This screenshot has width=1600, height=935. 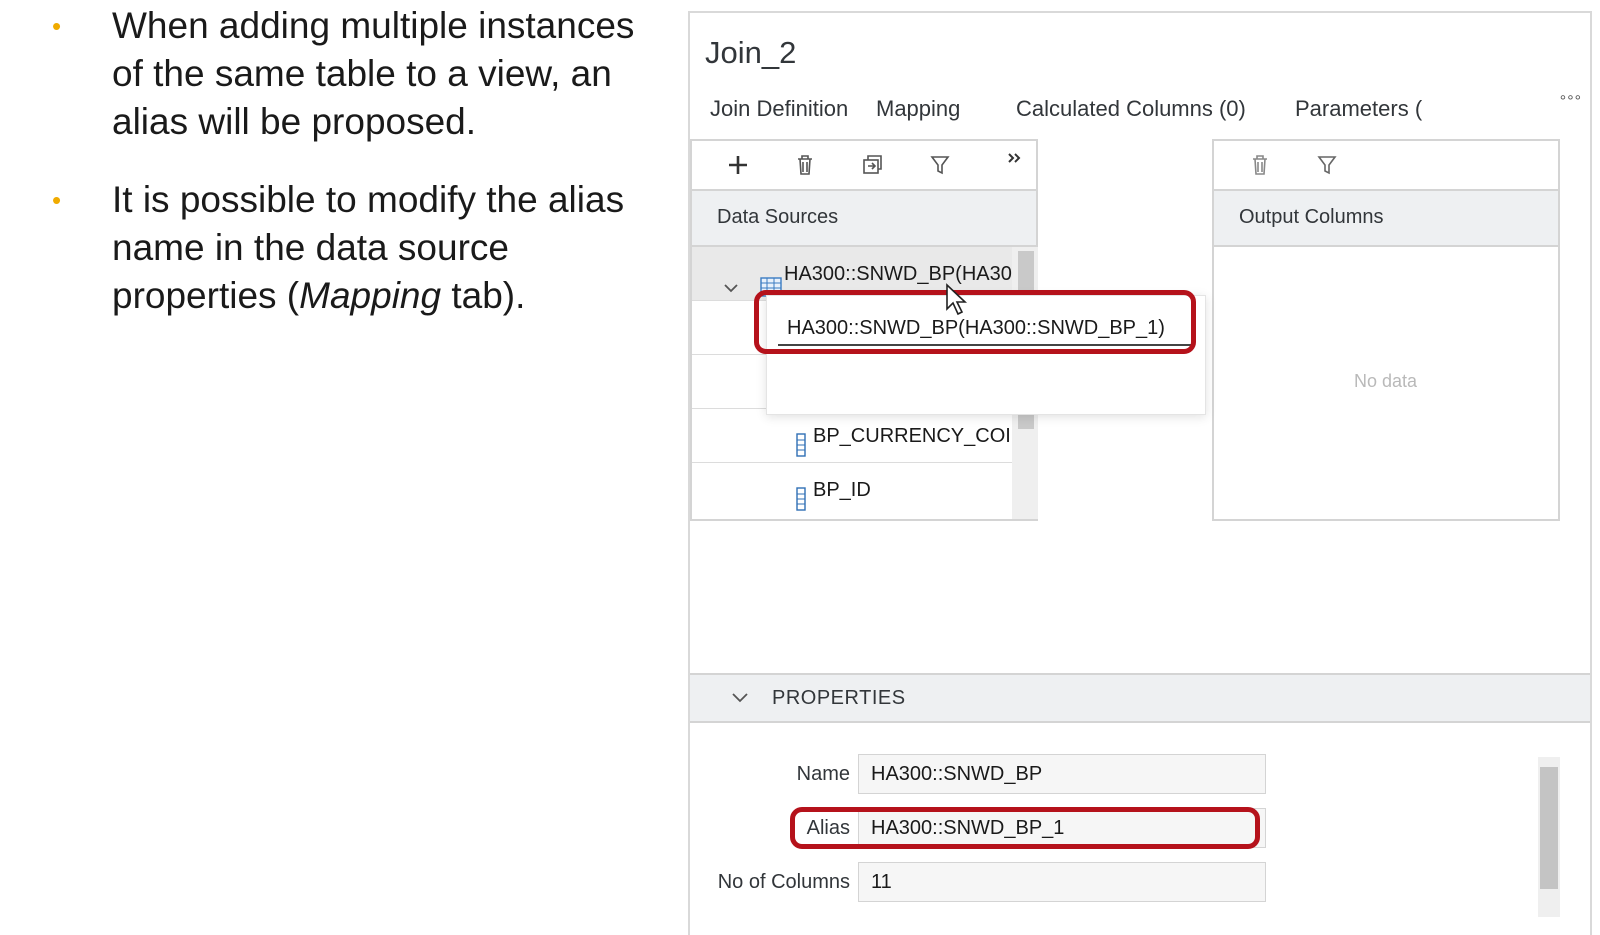 I want to click on bullet-2-text-after: tab)., so click(x=483, y=295).